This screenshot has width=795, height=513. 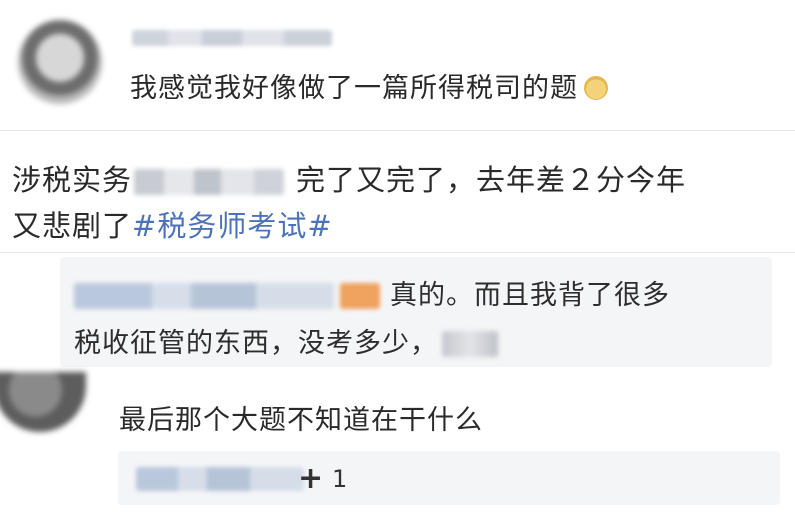 I want to click on quote-line-1: 真的。而且我背了很多, so click(x=372, y=292).